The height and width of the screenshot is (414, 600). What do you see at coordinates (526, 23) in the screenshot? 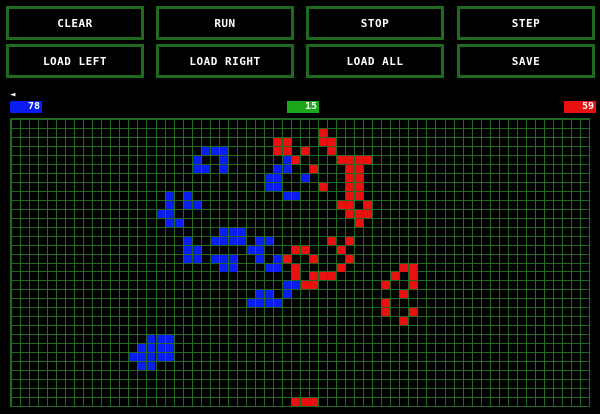
I see `step-button: STEP` at bounding box center [526, 23].